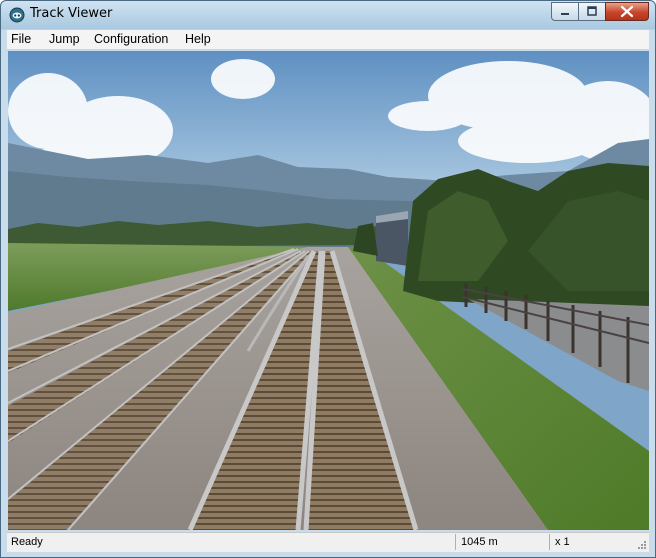  What do you see at coordinates (71, 13) in the screenshot?
I see `window-title: Track Viewer` at bounding box center [71, 13].